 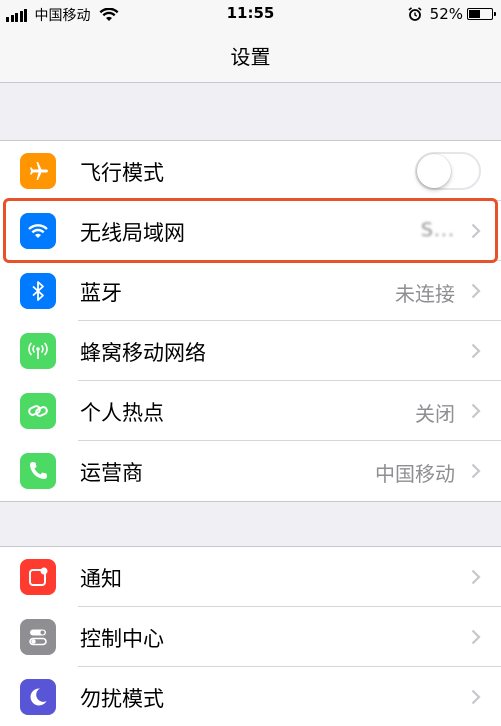 I want to click on toggle-knob, so click(x=434, y=171).